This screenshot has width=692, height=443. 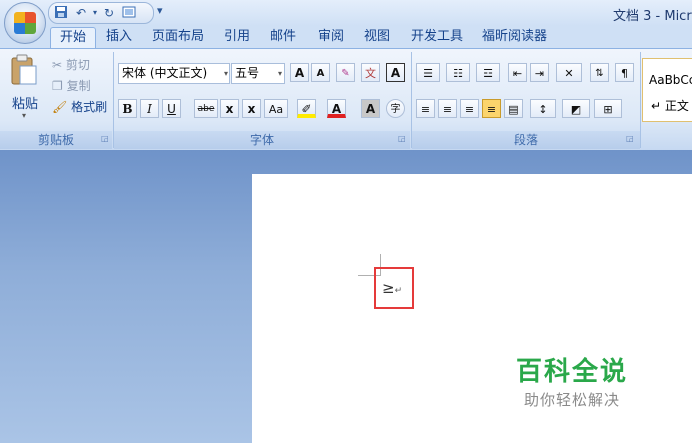 What do you see at coordinates (129, 13) in the screenshot?
I see `print-preview-icon` at bounding box center [129, 13].